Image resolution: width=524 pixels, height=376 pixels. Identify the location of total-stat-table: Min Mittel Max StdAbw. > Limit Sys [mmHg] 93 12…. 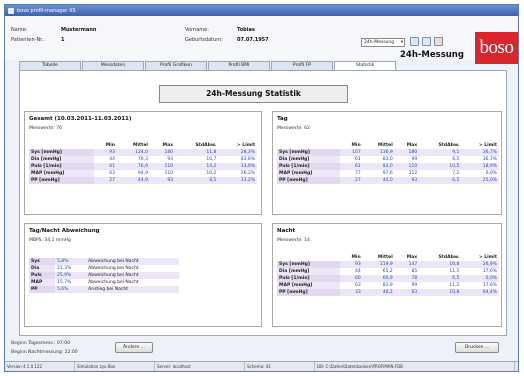
(143, 163).